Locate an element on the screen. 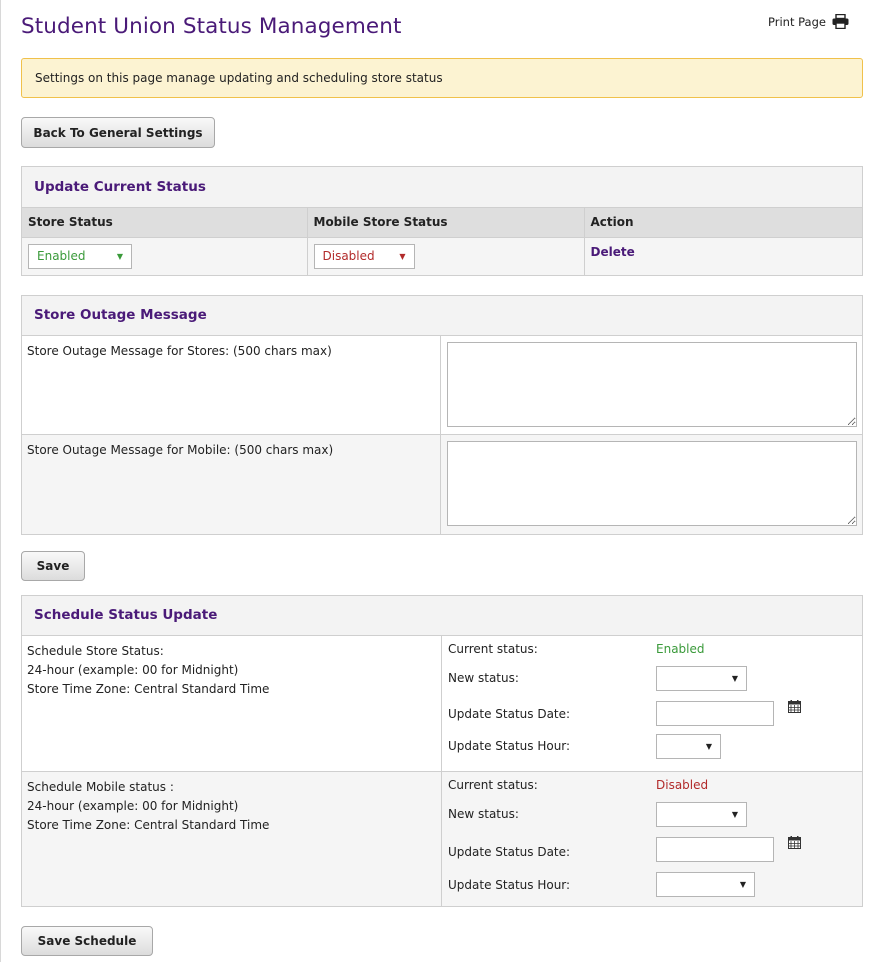  column-header-store-status: Store Status is located at coordinates (165, 223).